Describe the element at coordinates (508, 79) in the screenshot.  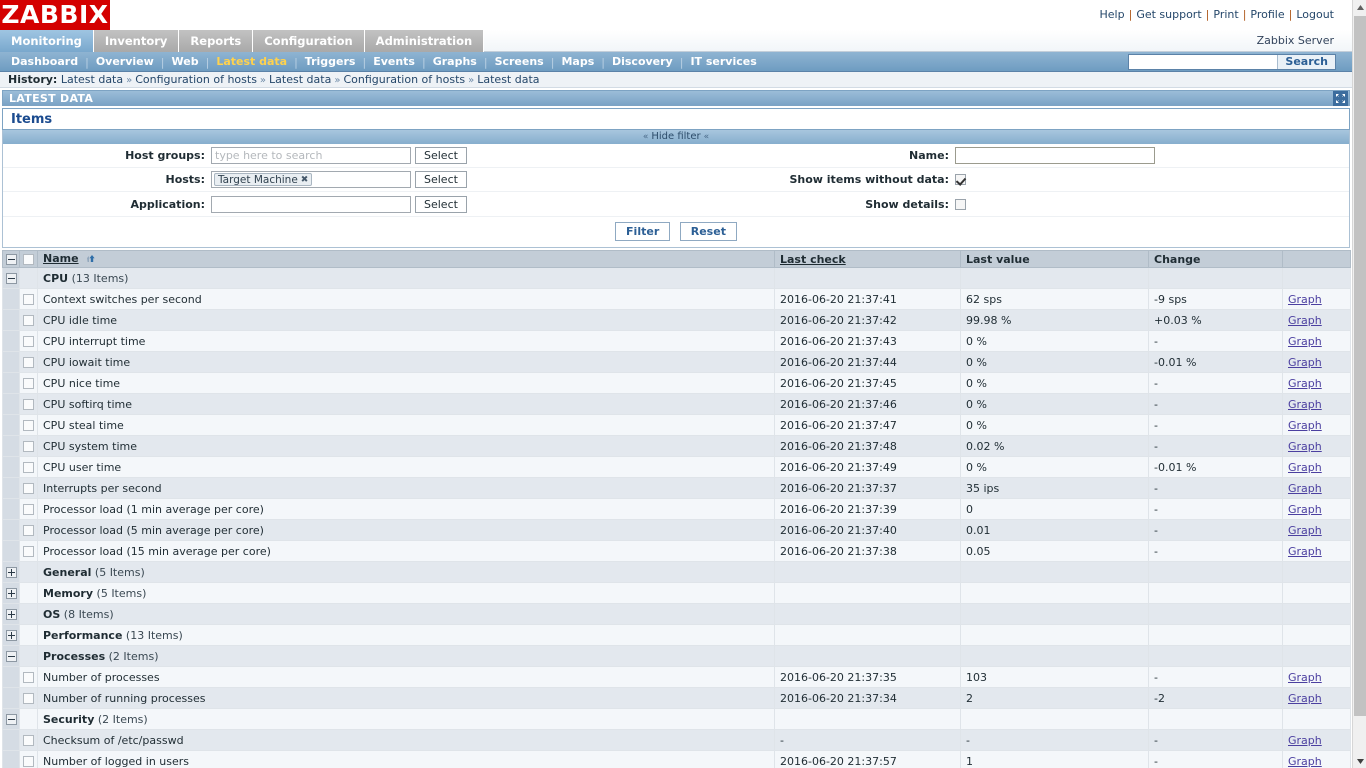
I see `breadcrumb-link: Latest data` at that location.